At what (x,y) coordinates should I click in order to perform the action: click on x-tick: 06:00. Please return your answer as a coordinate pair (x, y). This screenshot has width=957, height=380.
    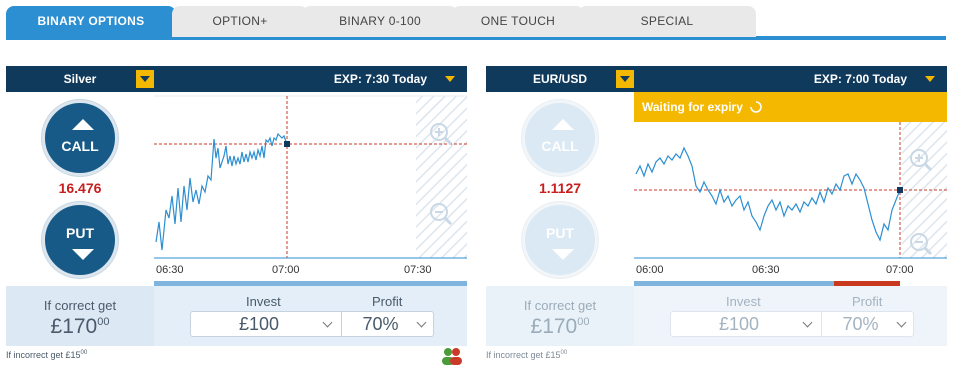
    Looking at the image, I should click on (650, 270).